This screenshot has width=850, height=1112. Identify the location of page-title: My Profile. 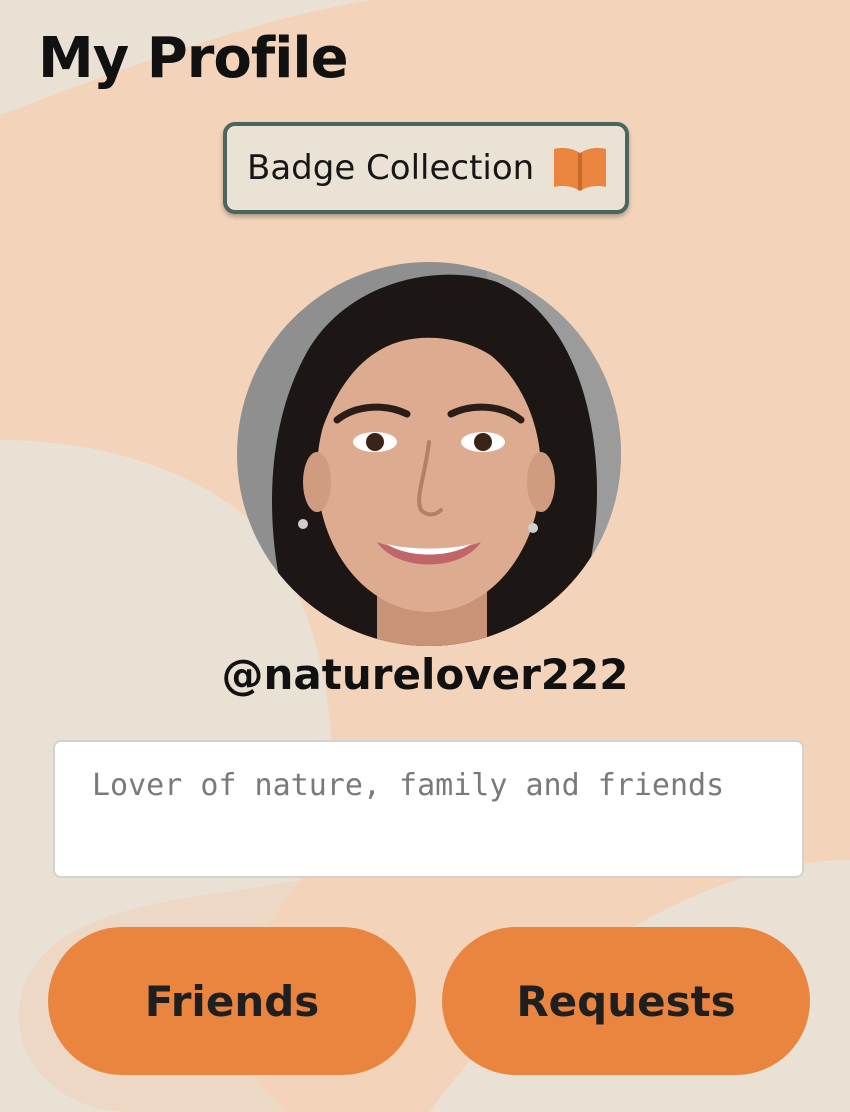
(193, 58).